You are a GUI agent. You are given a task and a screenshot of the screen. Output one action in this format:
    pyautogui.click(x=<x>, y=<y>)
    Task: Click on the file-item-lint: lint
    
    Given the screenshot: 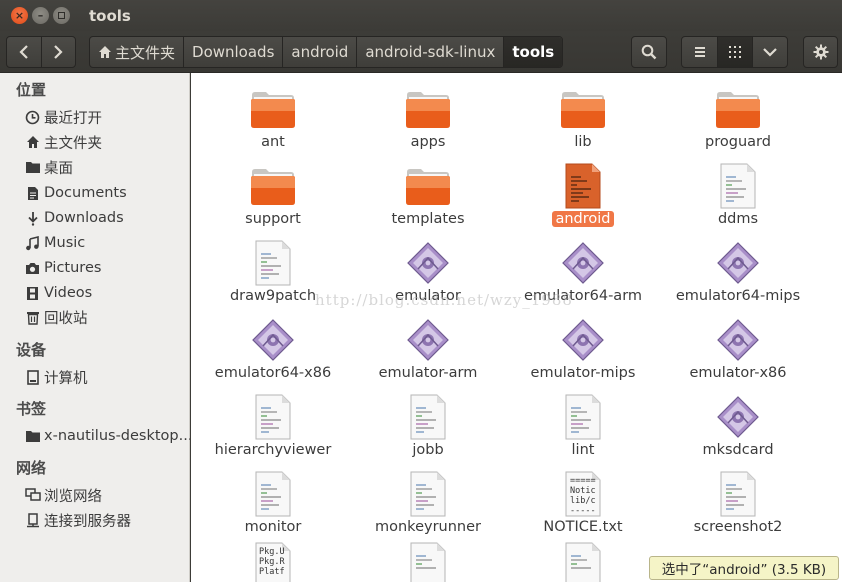 What is the action you would take?
    pyautogui.click(x=583, y=425)
    